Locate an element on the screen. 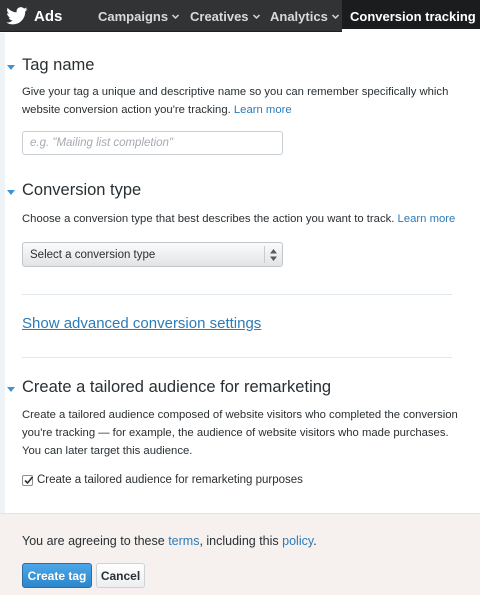 The image size is (480, 595). nav-analytics-label: Analytics is located at coordinates (299, 16).